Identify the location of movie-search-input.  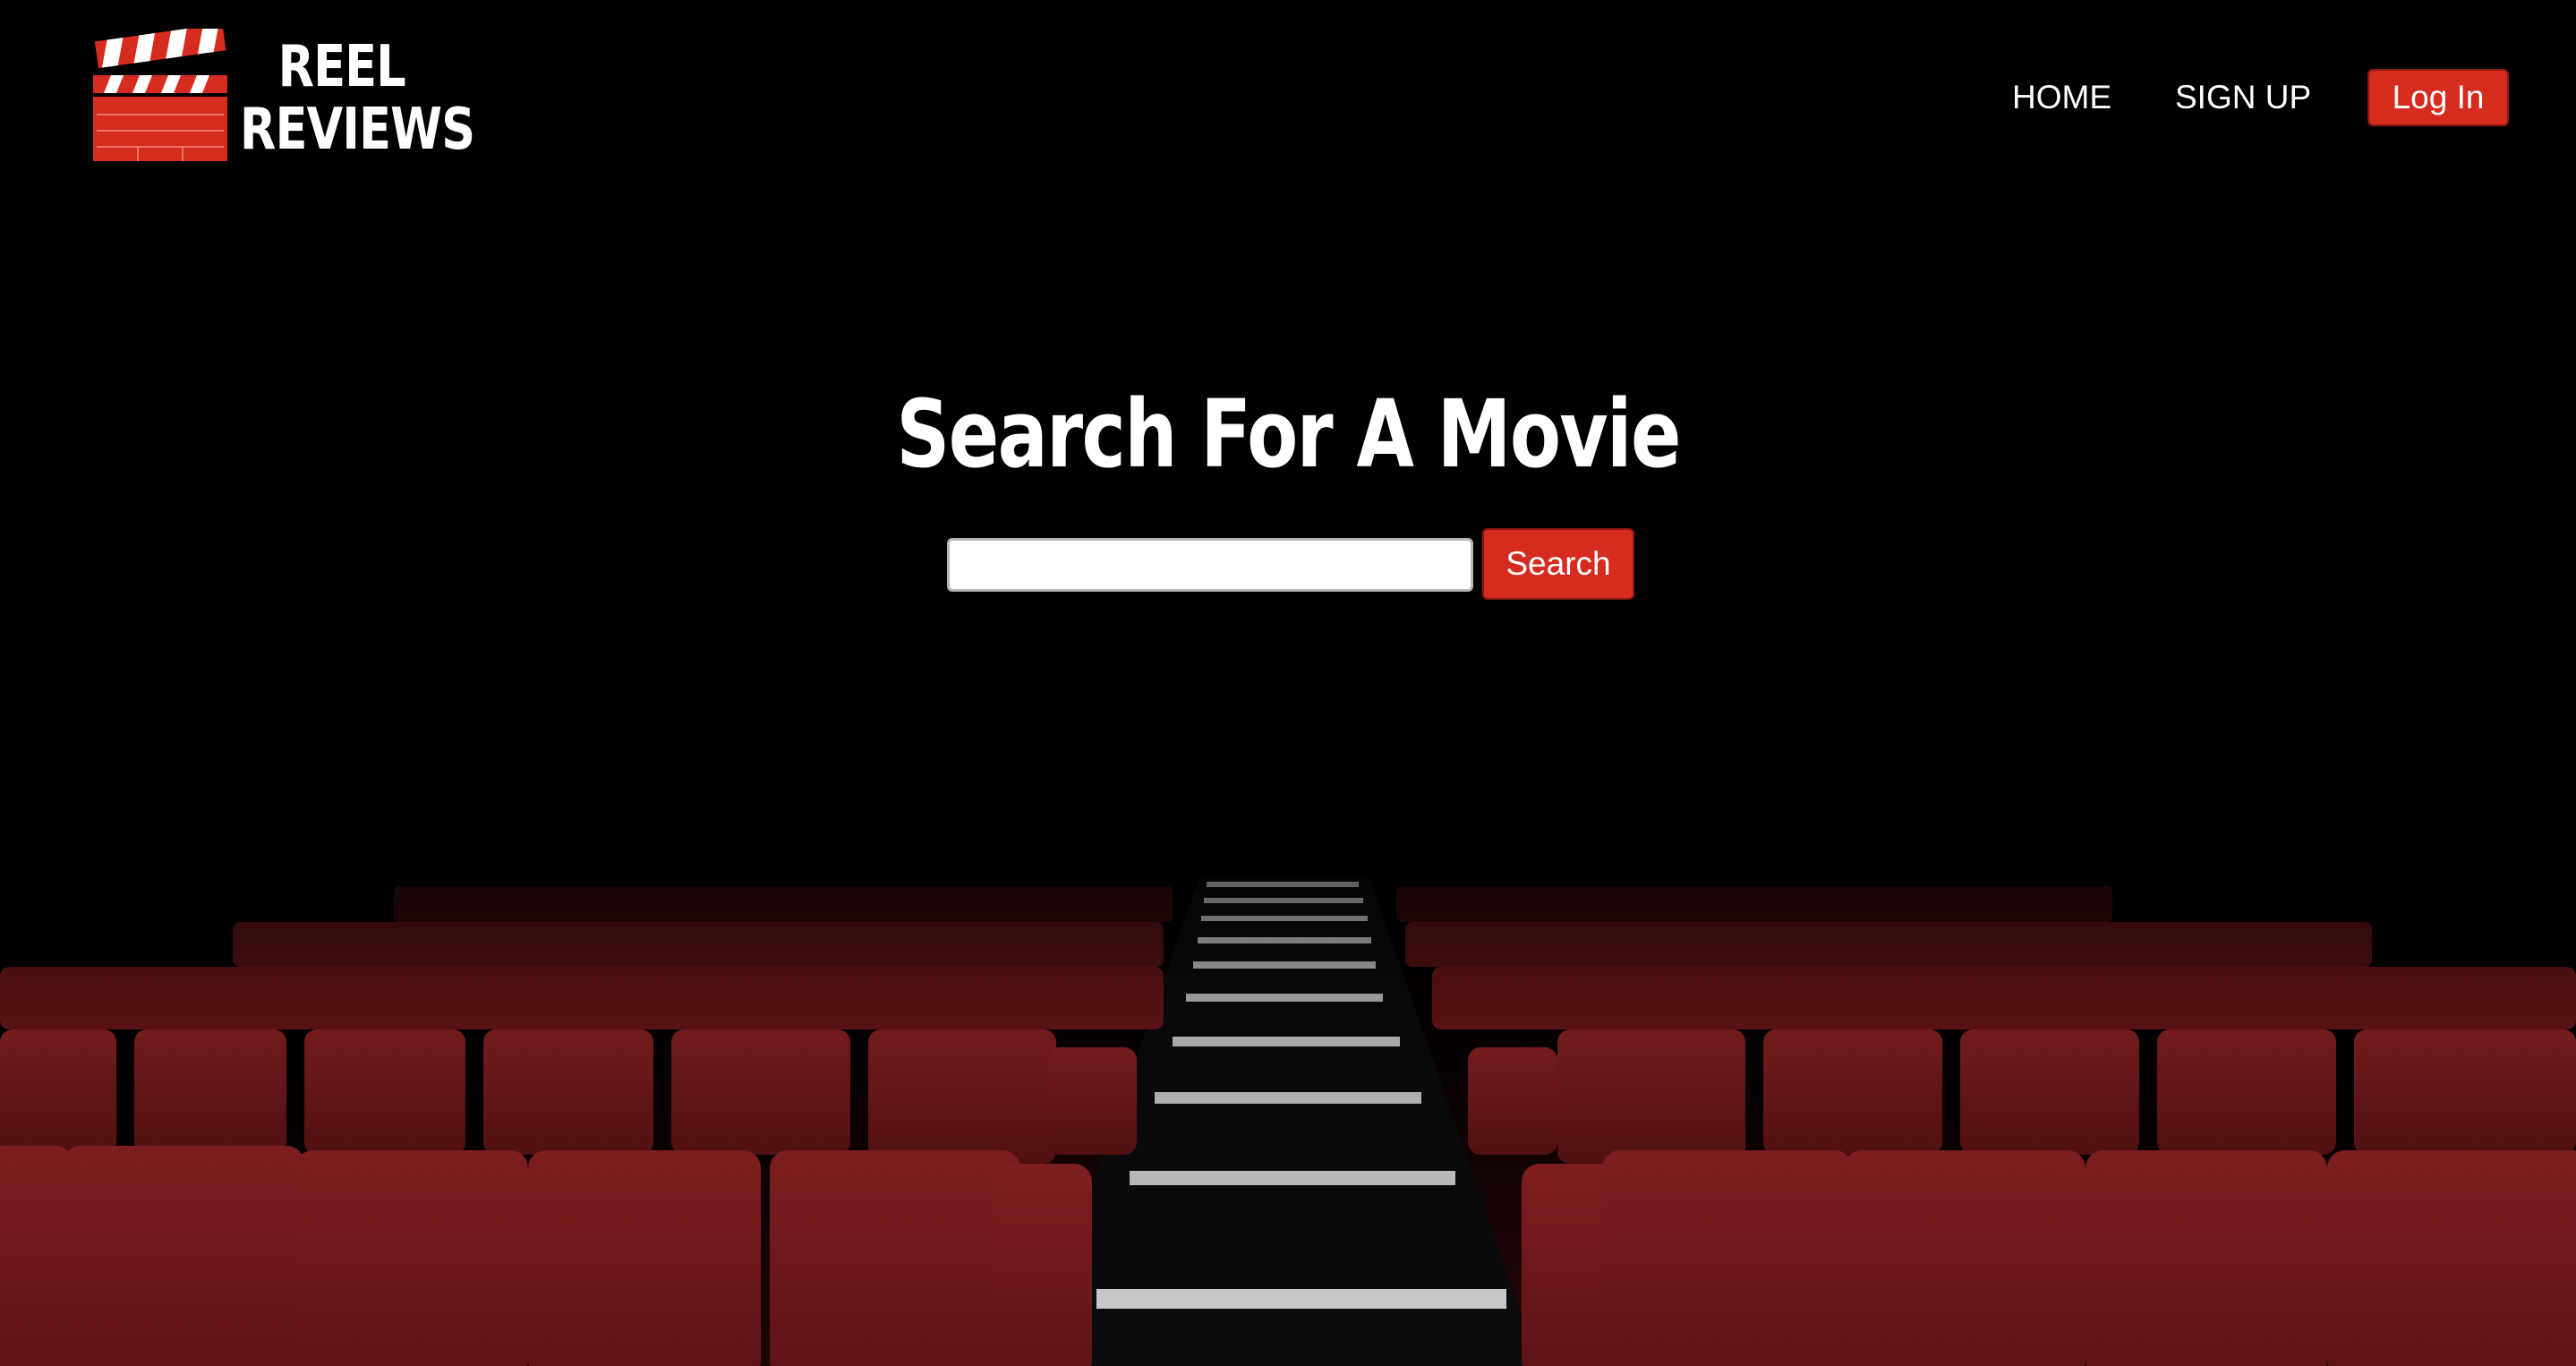
(1210, 565).